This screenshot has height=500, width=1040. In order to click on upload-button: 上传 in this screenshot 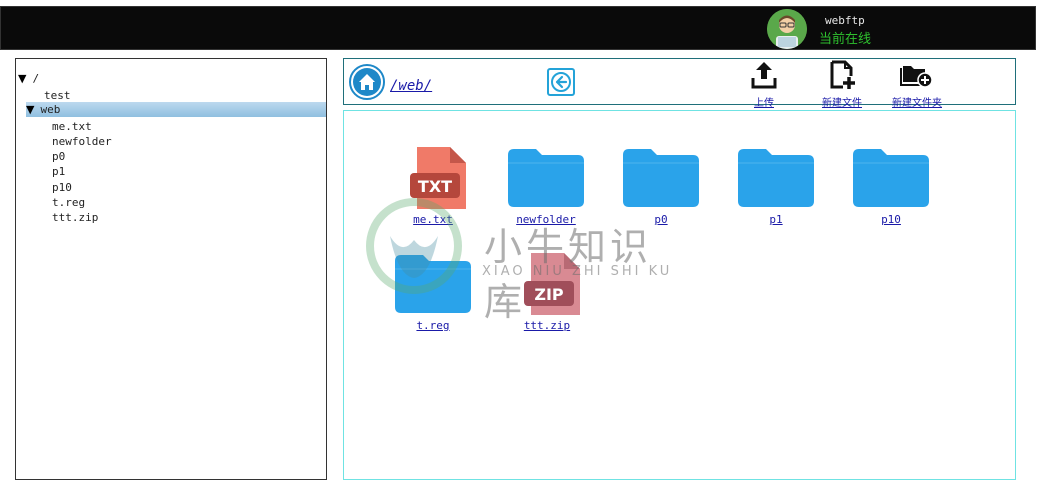, I will do `click(764, 84)`.